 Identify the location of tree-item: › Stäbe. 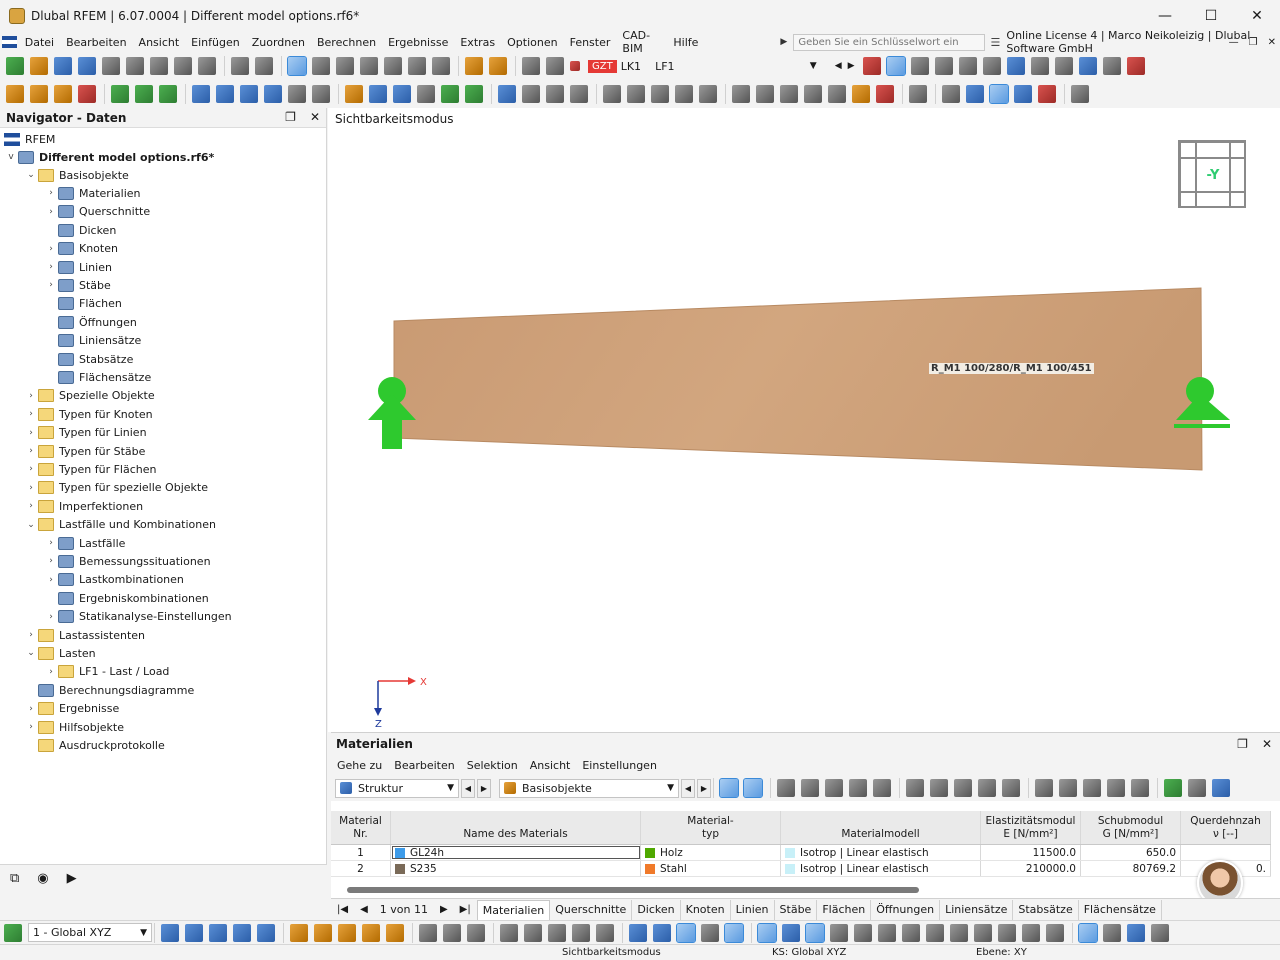
(77, 285).